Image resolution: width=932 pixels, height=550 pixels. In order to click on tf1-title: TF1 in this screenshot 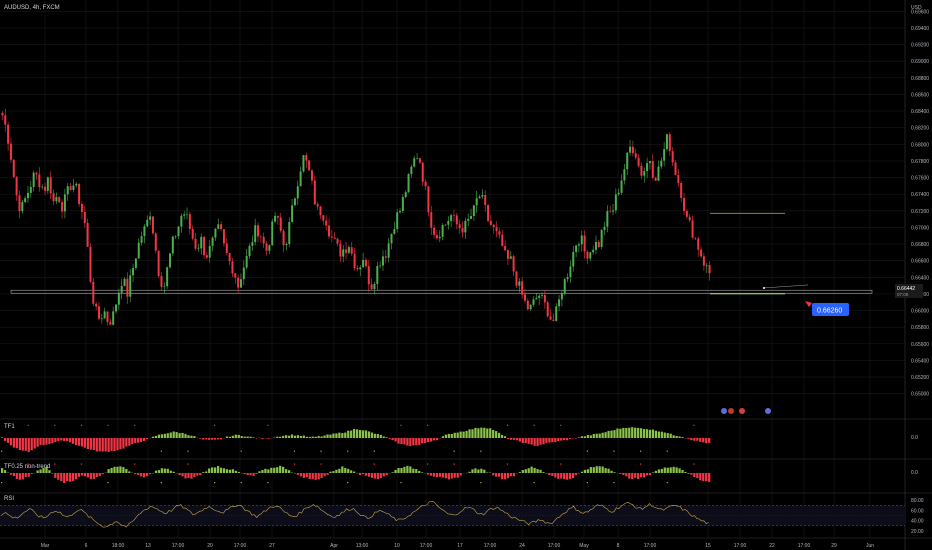, I will do `click(9, 427)`.